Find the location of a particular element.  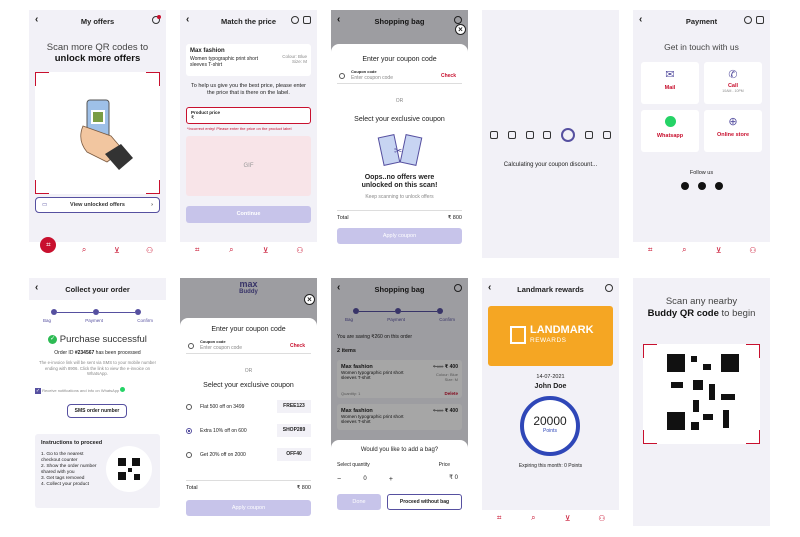

minus-icon: − is located at coordinates (339, 479).